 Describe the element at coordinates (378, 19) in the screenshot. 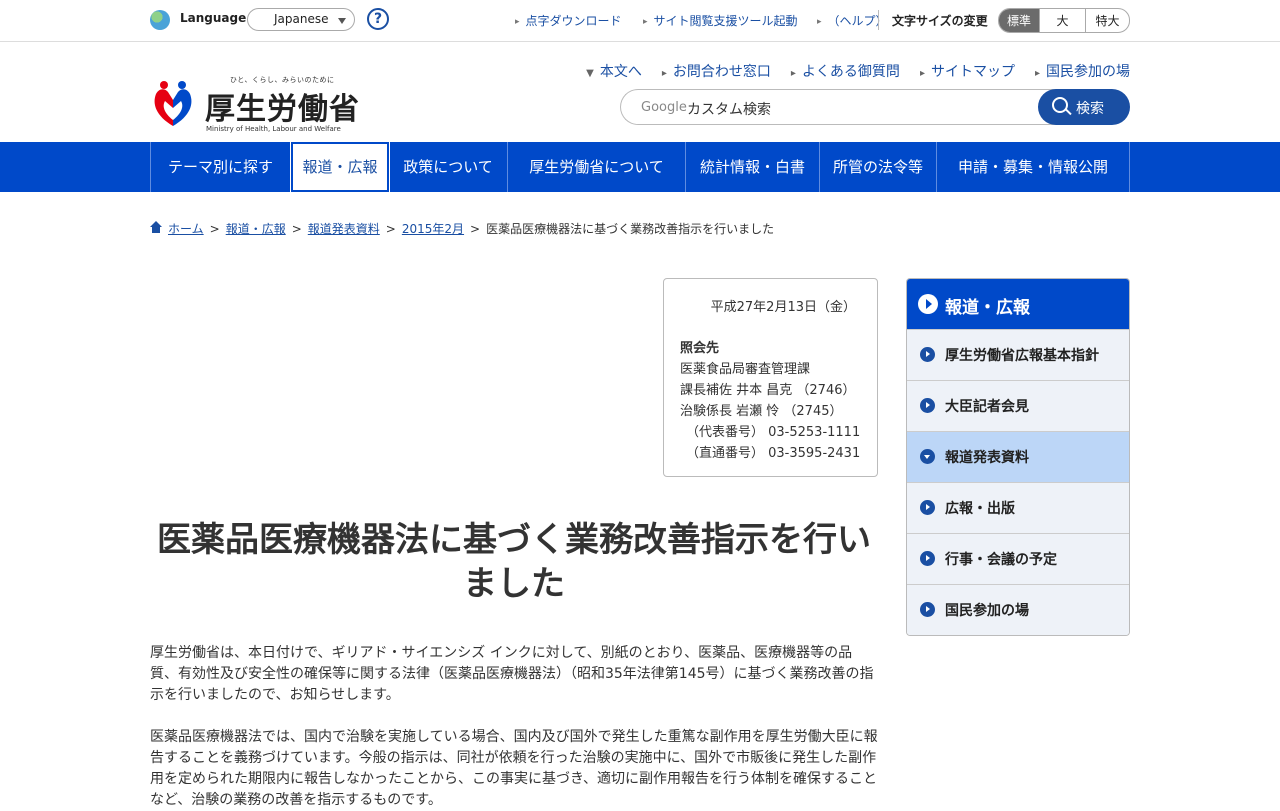

I see `help-button: ?` at that location.